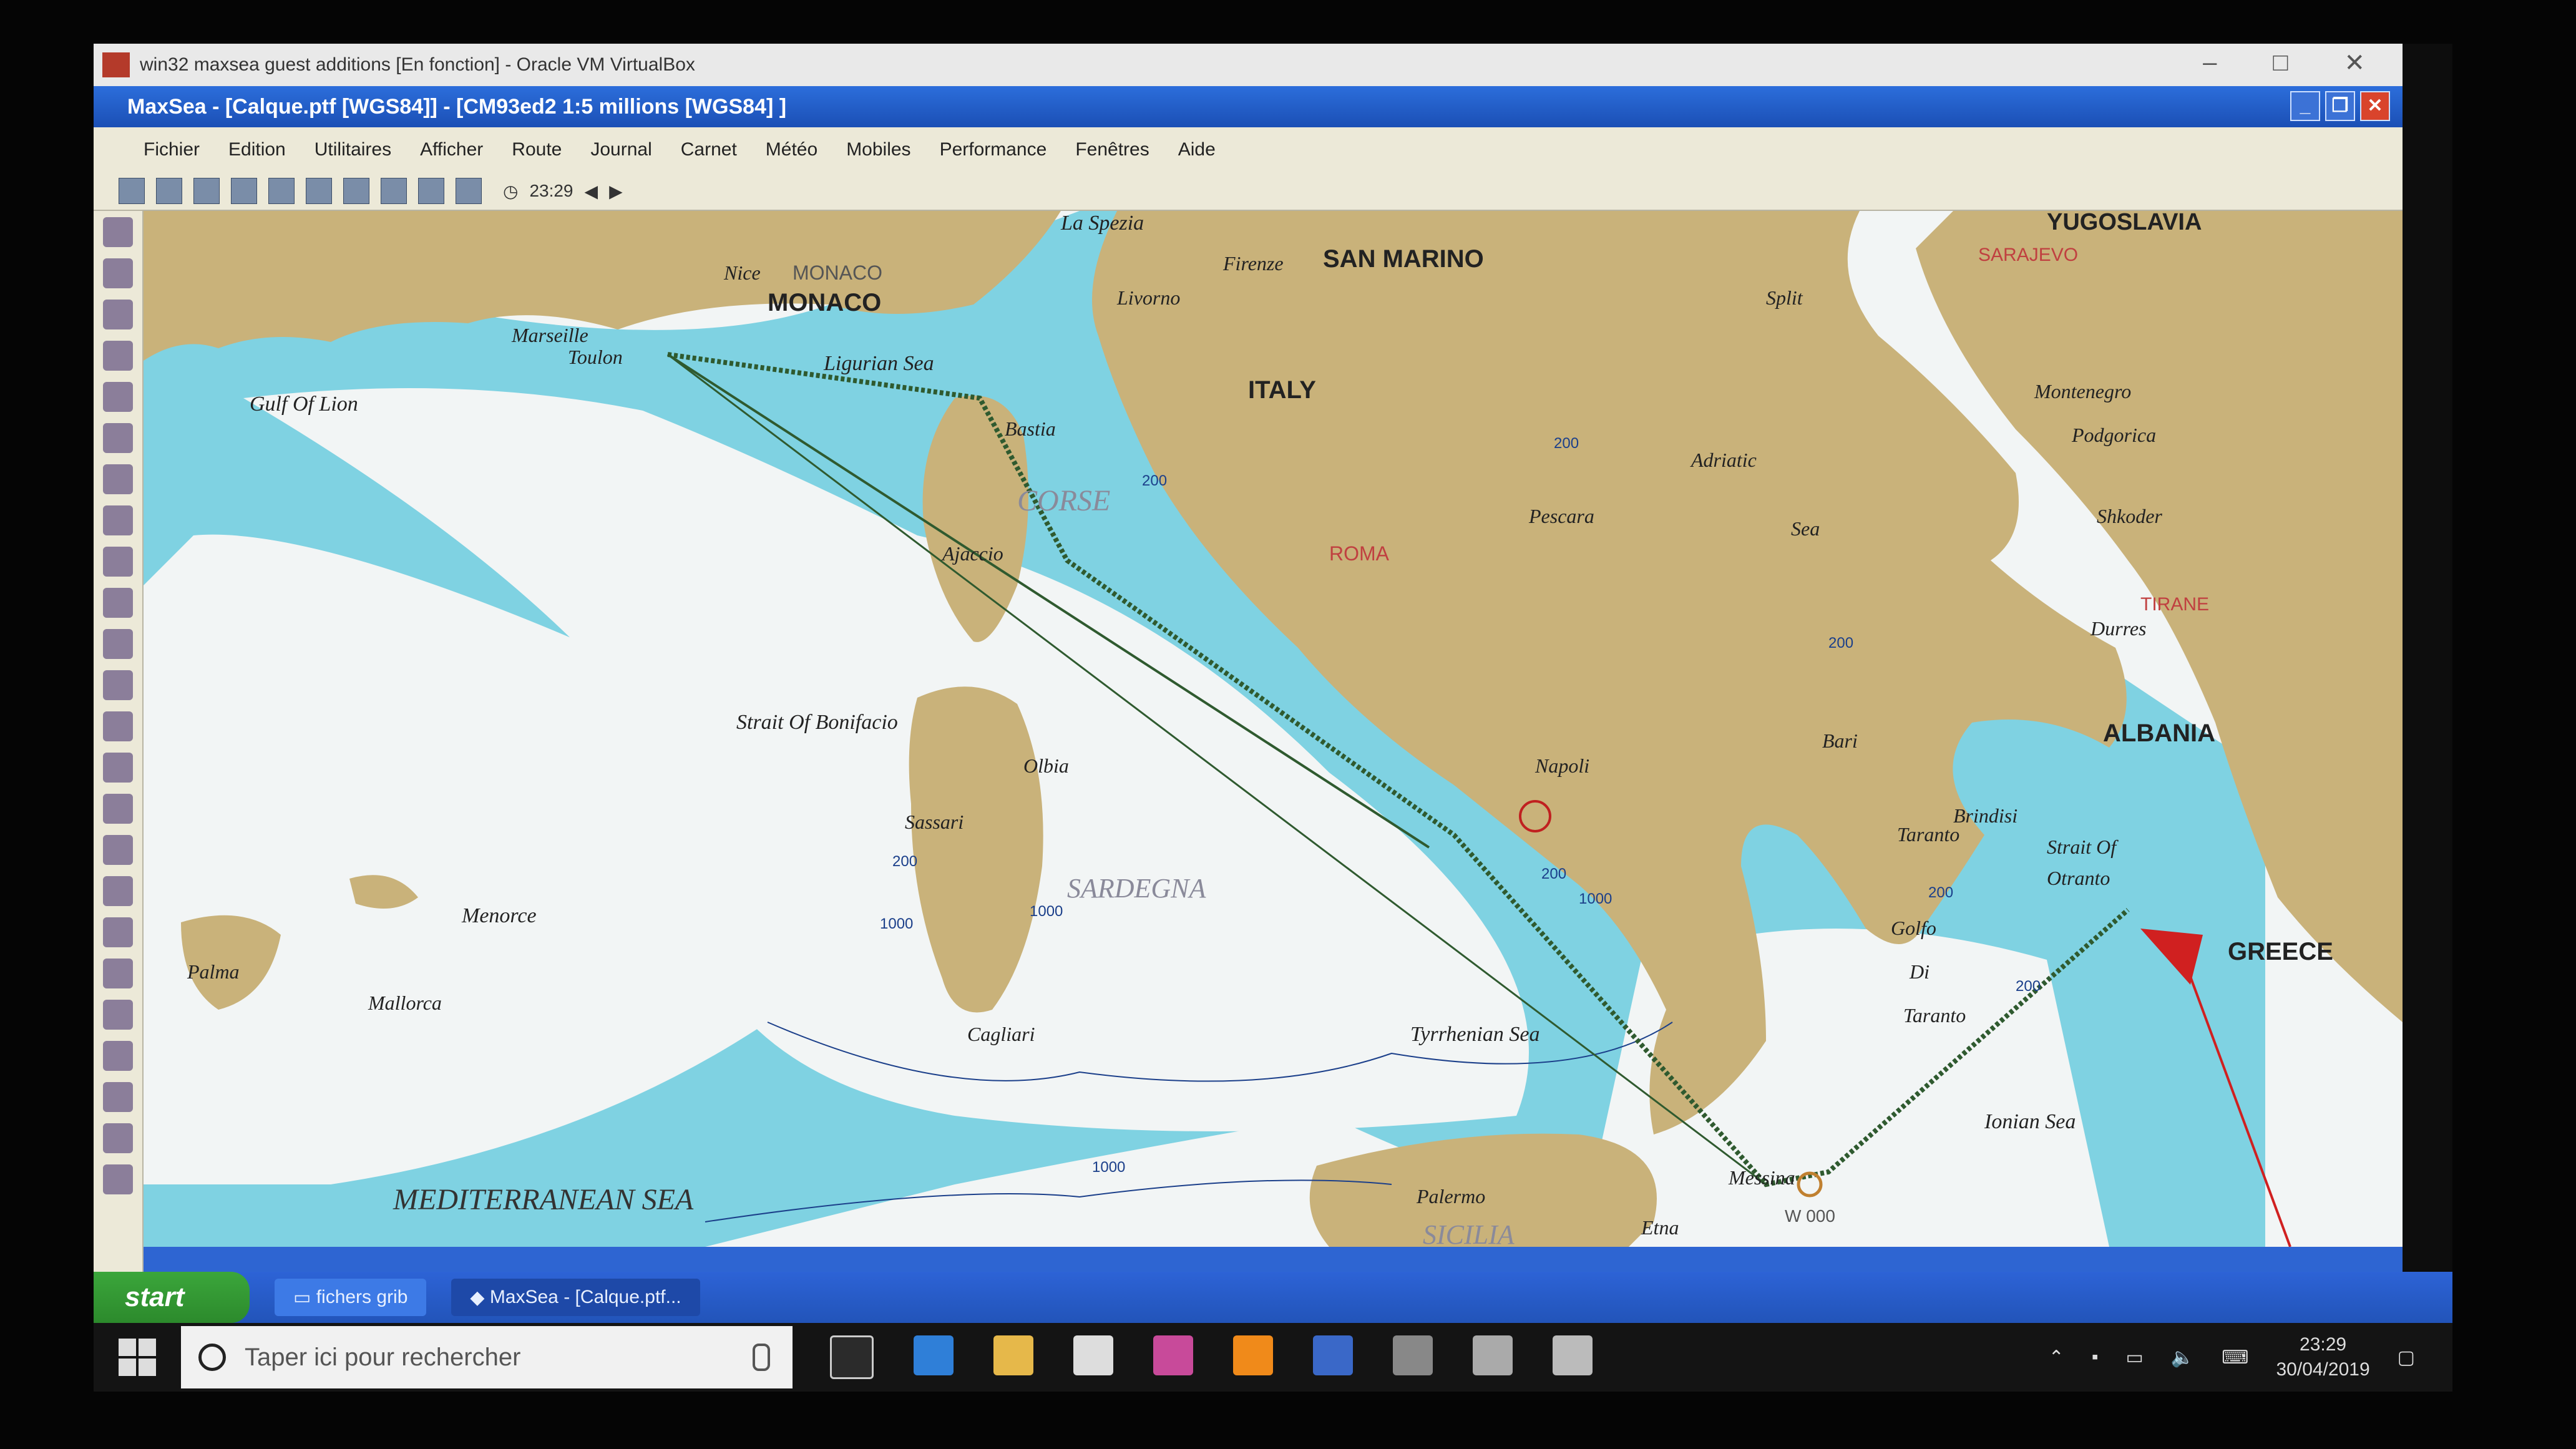 Image resolution: width=2576 pixels, height=1449 pixels. Describe the element at coordinates (118, 438) in the screenshot. I see `hand-icon` at that location.